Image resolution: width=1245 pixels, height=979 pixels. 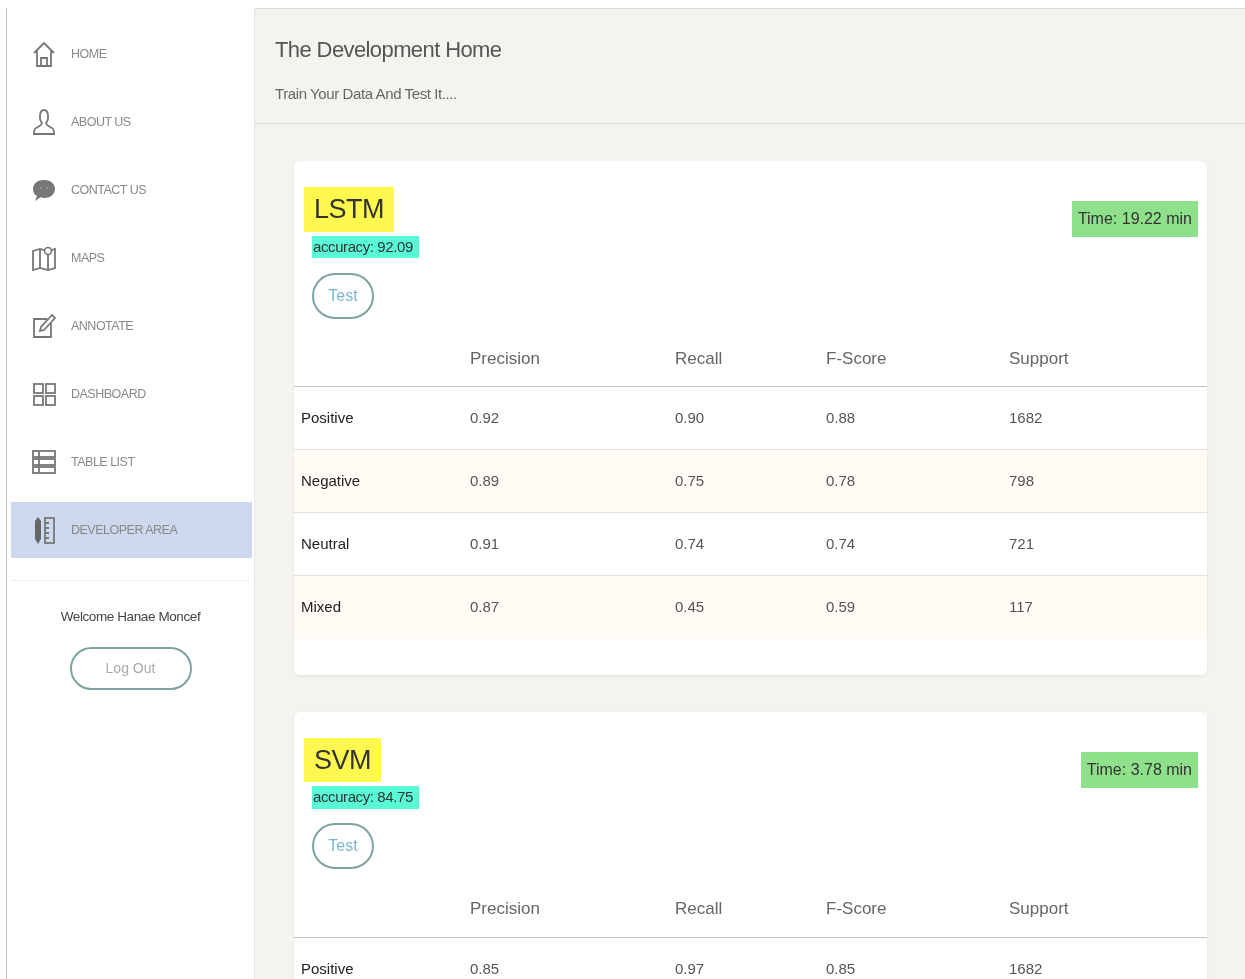 I want to click on table-cell: 0.59, so click(x=916, y=607).